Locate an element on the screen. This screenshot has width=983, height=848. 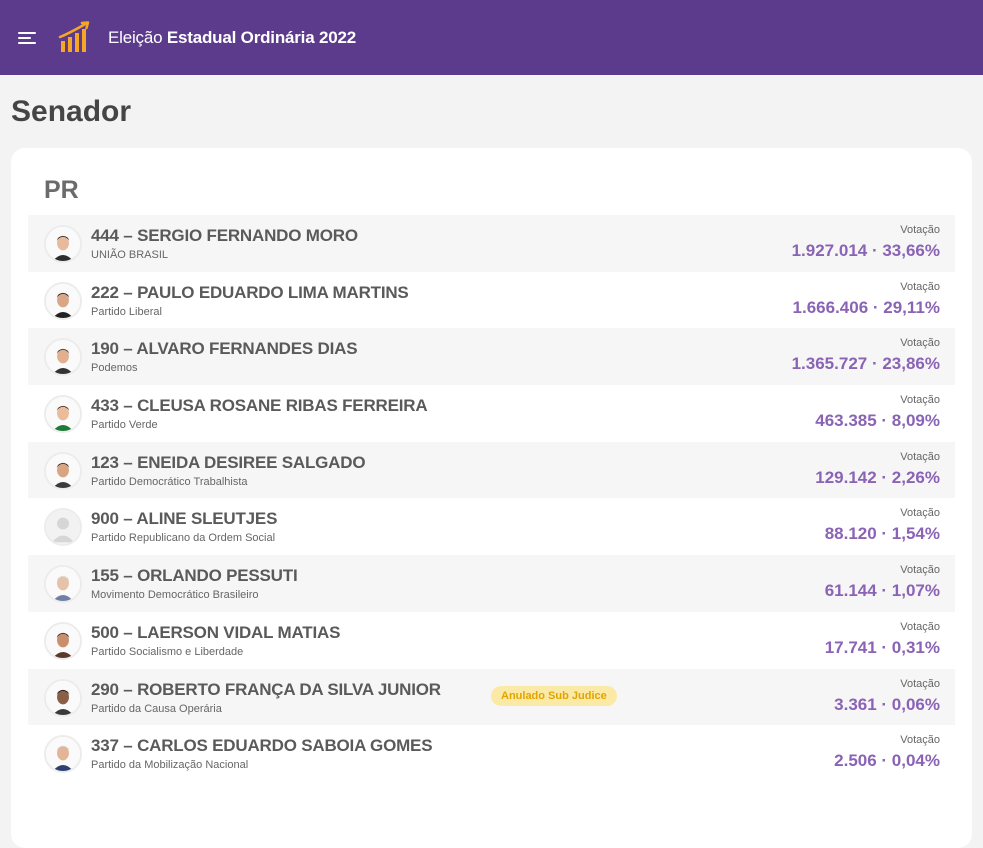
vote-value: 1.365.727 · 23,86% is located at coordinates (865, 364).